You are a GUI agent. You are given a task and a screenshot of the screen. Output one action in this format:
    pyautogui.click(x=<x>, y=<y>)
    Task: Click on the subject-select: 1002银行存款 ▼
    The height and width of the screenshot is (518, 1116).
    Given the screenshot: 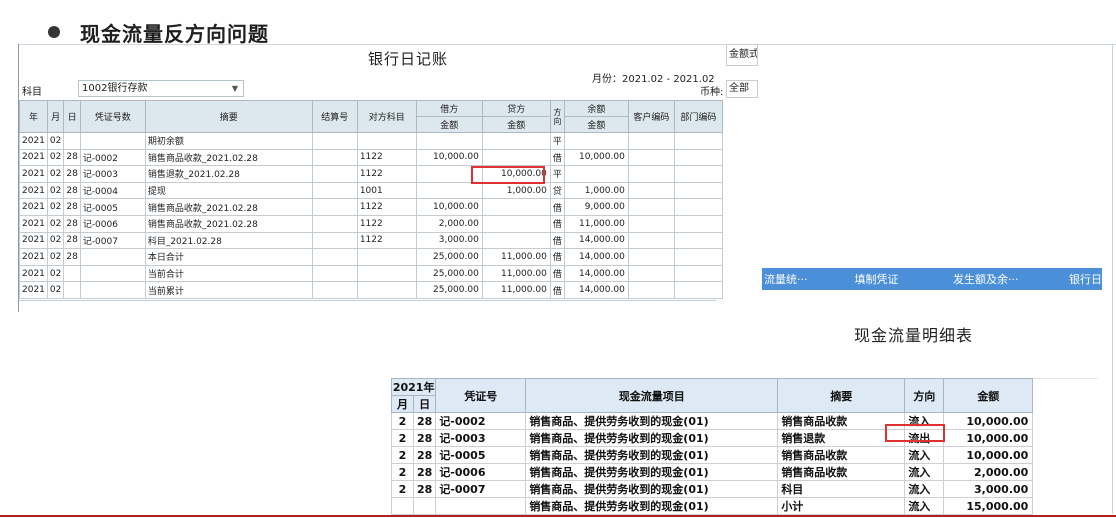 What is the action you would take?
    pyautogui.click(x=161, y=88)
    